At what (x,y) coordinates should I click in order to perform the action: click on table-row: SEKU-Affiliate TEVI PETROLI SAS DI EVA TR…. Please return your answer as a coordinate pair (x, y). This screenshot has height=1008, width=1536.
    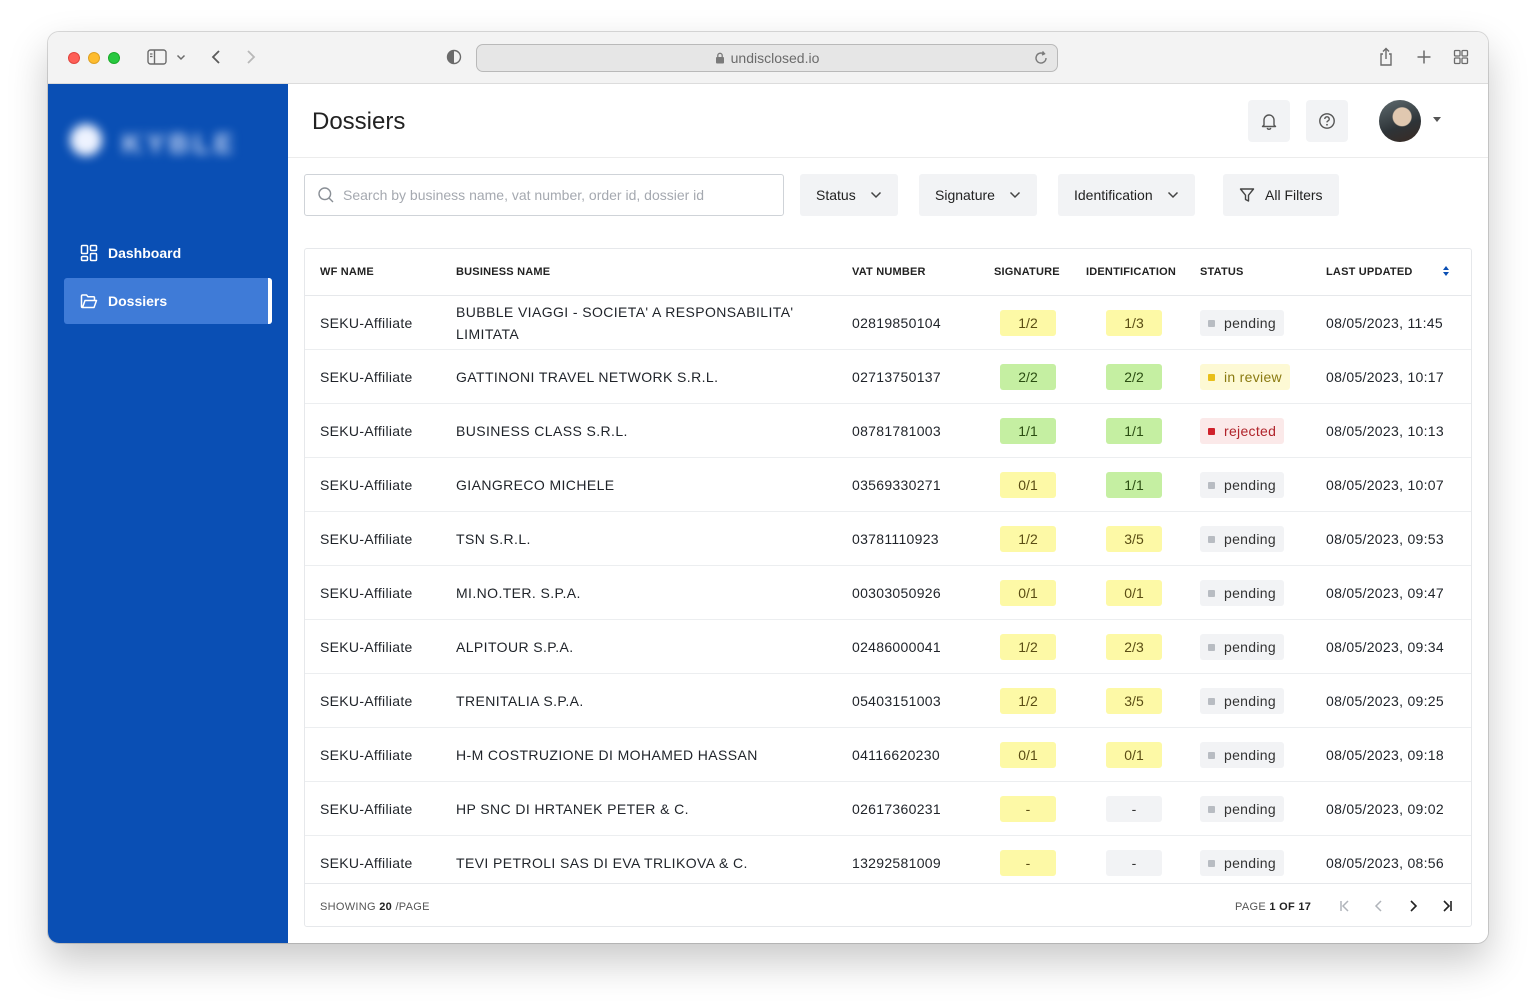
    Looking at the image, I should click on (888, 859).